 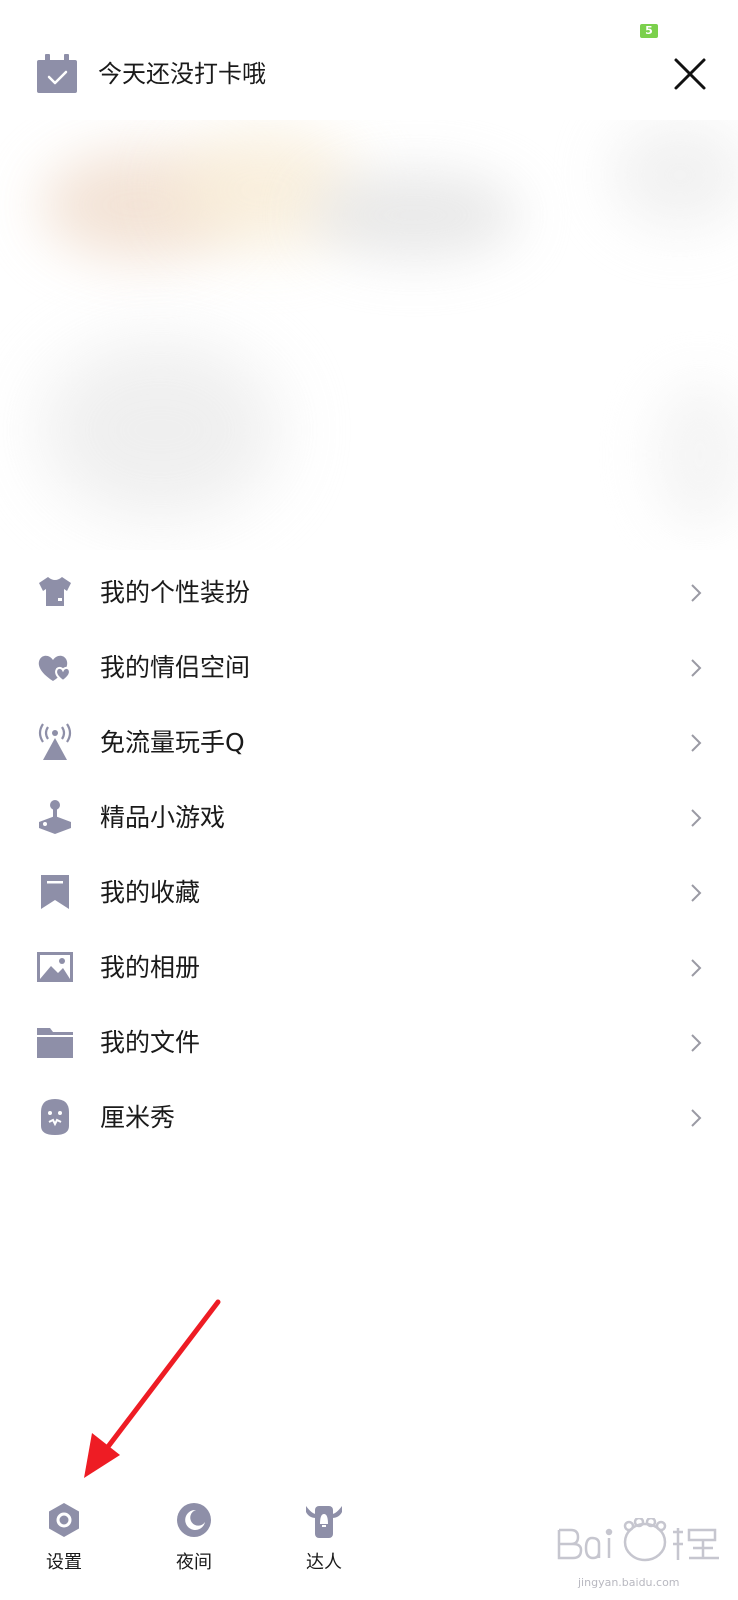 I want to click on menu-item-label: 我的文件, so click(x=150, y=1042).